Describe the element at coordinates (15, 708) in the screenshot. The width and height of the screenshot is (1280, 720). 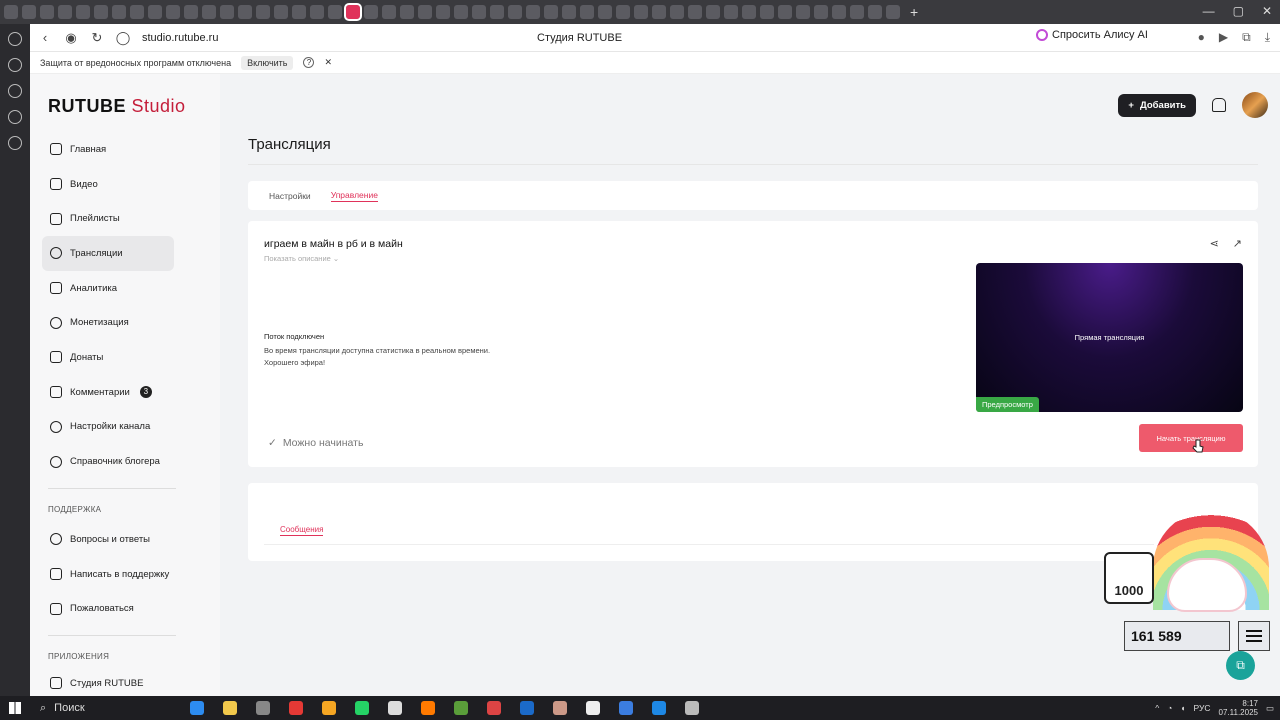
I see `start-button` at that location.